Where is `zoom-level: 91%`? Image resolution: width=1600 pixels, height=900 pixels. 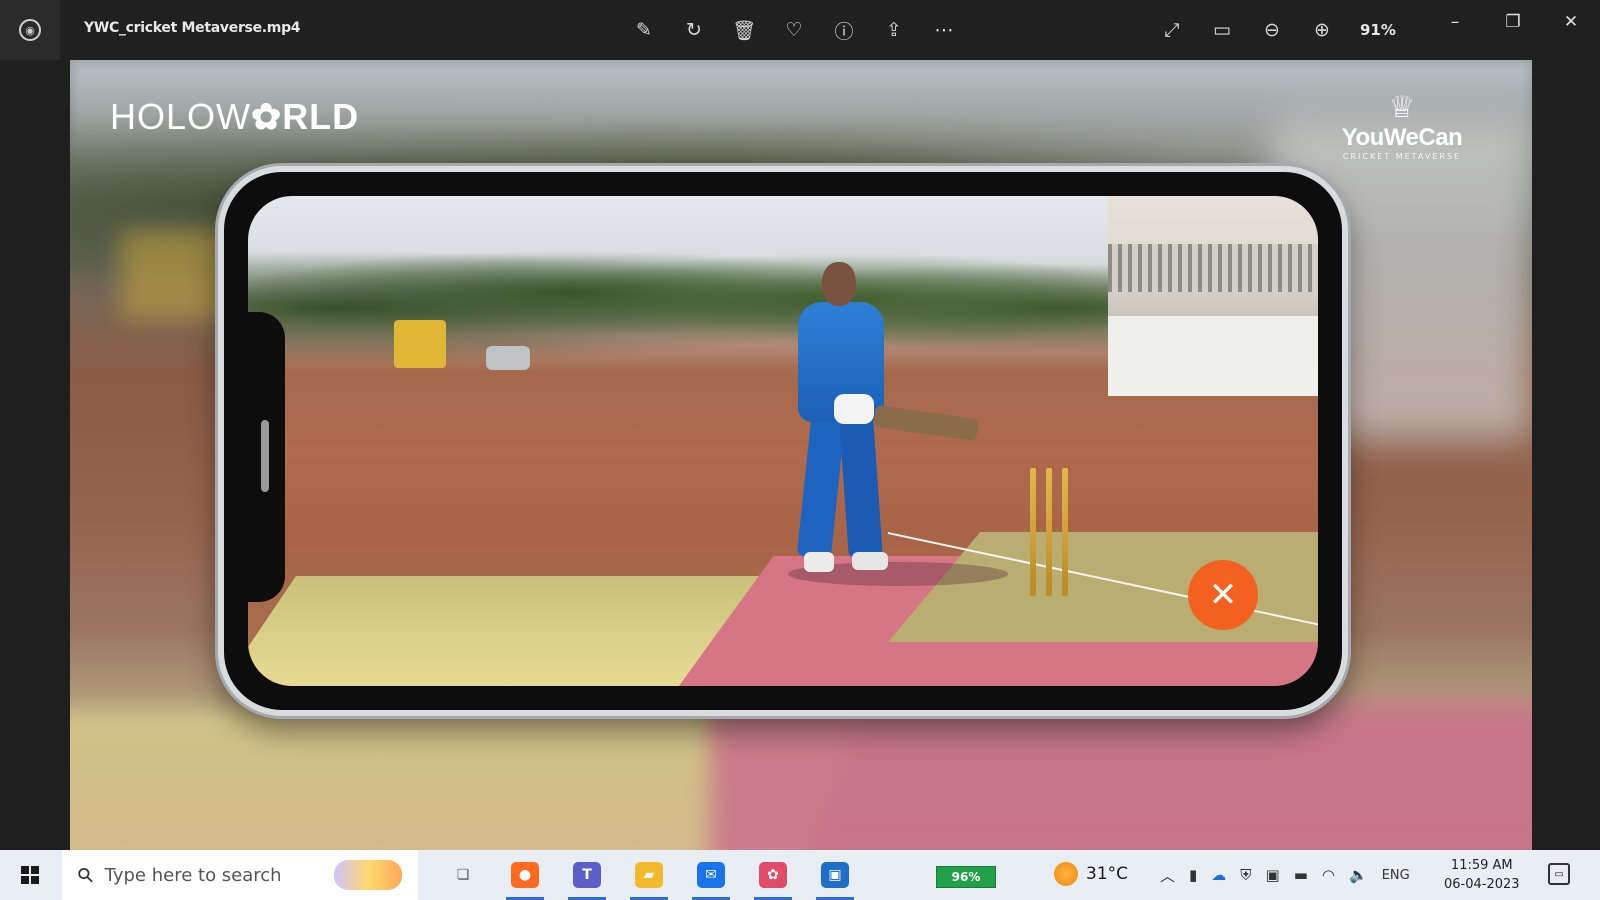
zoom-level: 91% is located at coordinates (1378, 30).